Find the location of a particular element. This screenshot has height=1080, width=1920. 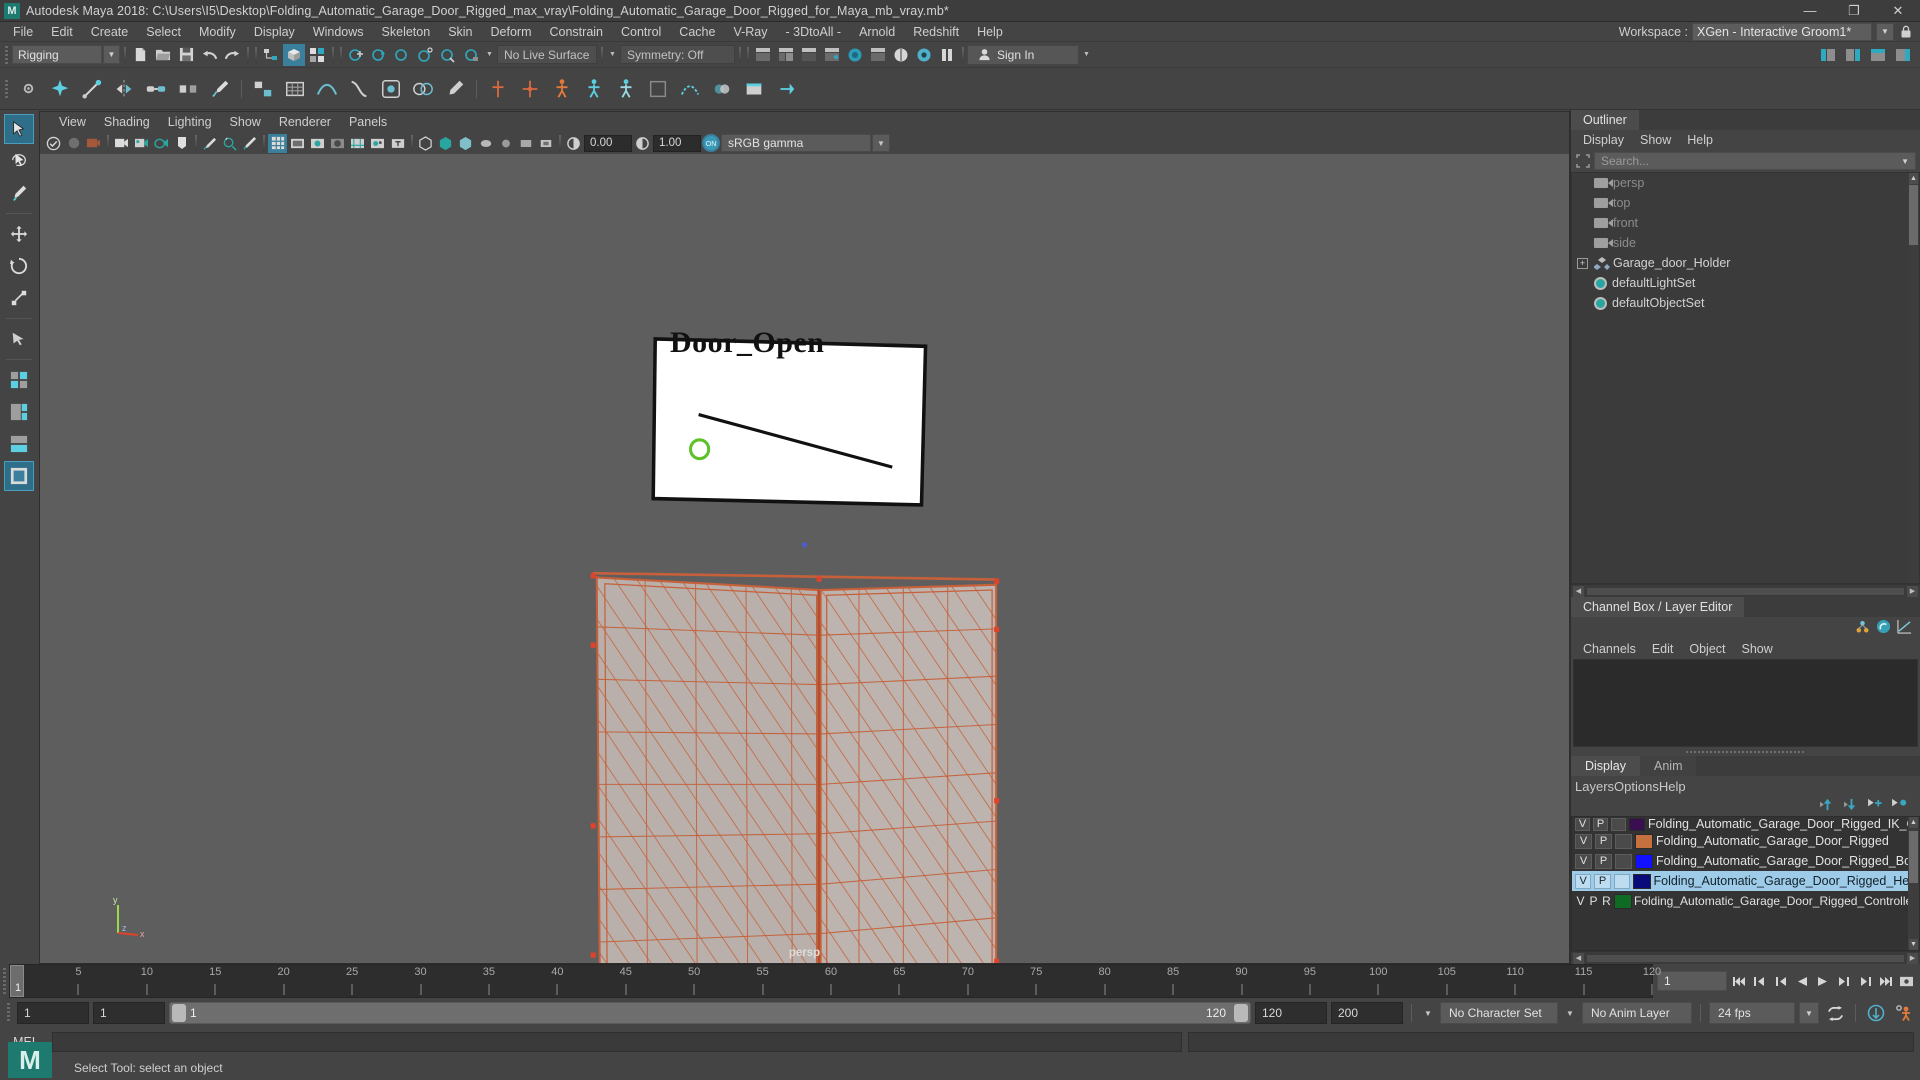

loop-playback-icon is located at coordinates (1835, 1013).